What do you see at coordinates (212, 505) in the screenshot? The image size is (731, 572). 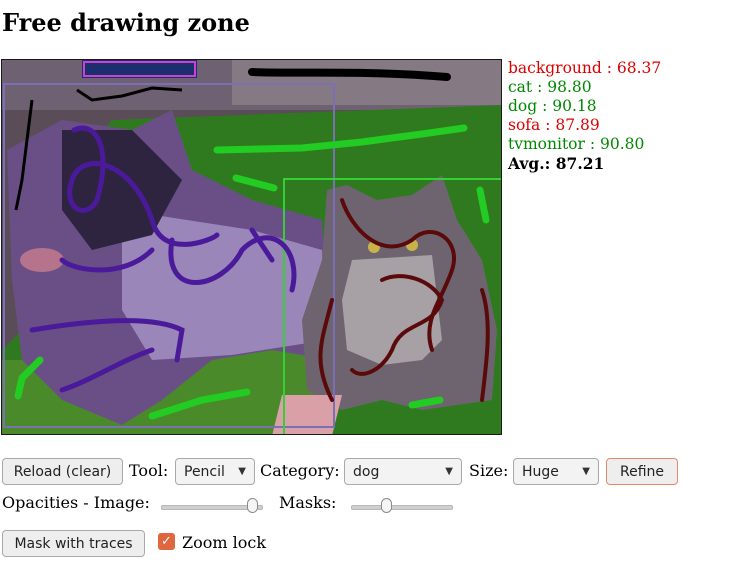 I see `image-opacity-slider` at bounding box center [212, 505].